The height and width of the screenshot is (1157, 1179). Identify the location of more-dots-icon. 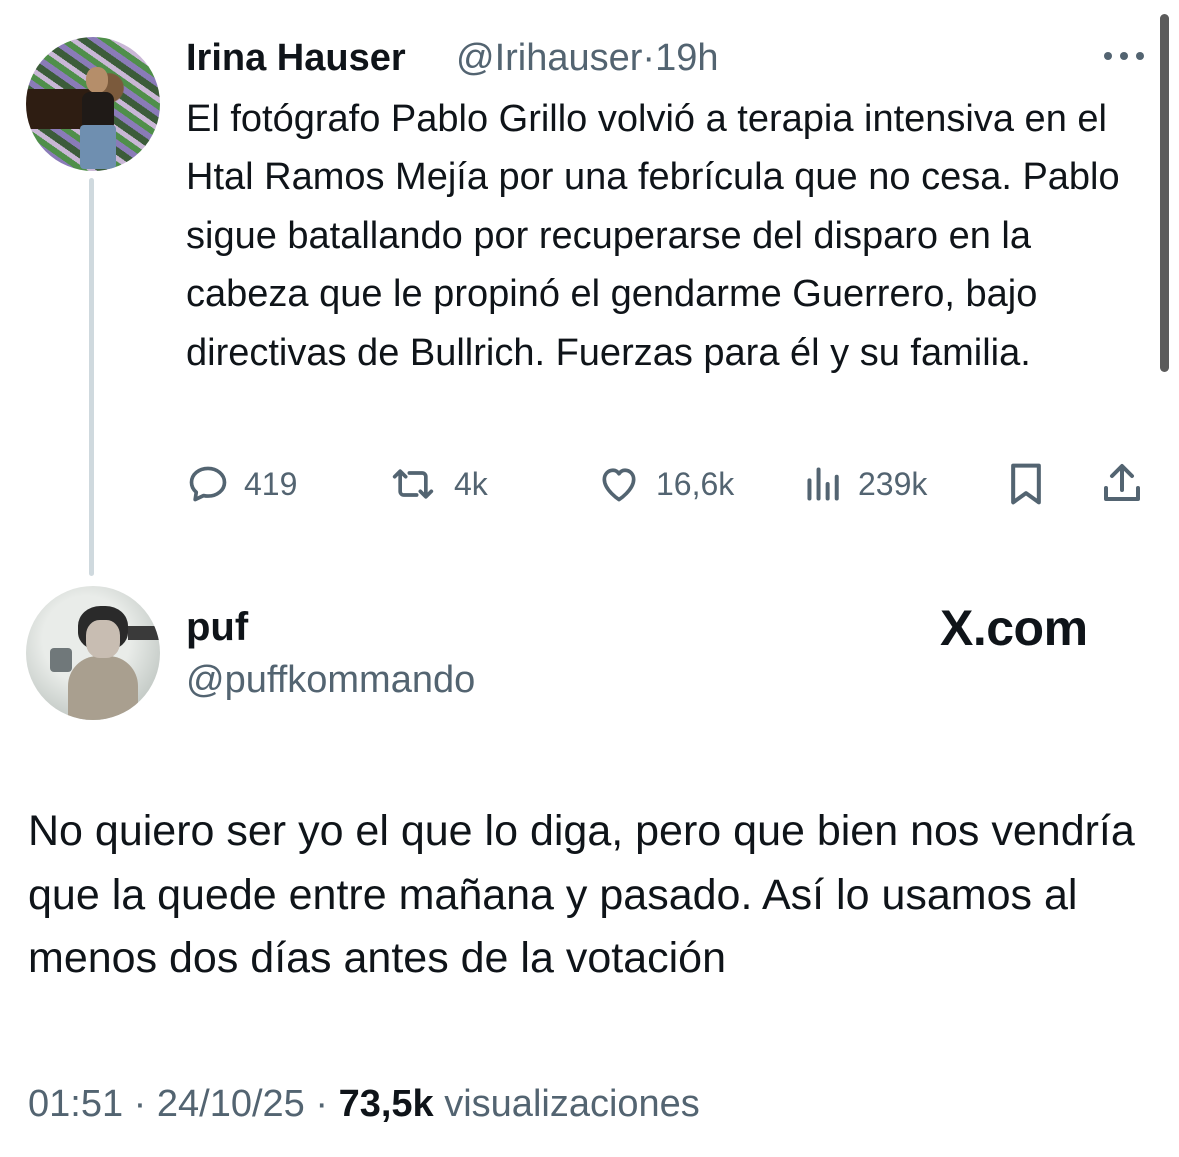
(1124, 56).